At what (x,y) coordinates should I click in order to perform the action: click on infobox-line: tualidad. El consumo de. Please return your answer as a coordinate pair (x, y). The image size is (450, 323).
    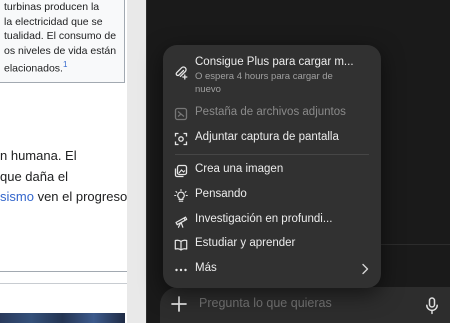
    Looking at the image, I should click on (60, 36).